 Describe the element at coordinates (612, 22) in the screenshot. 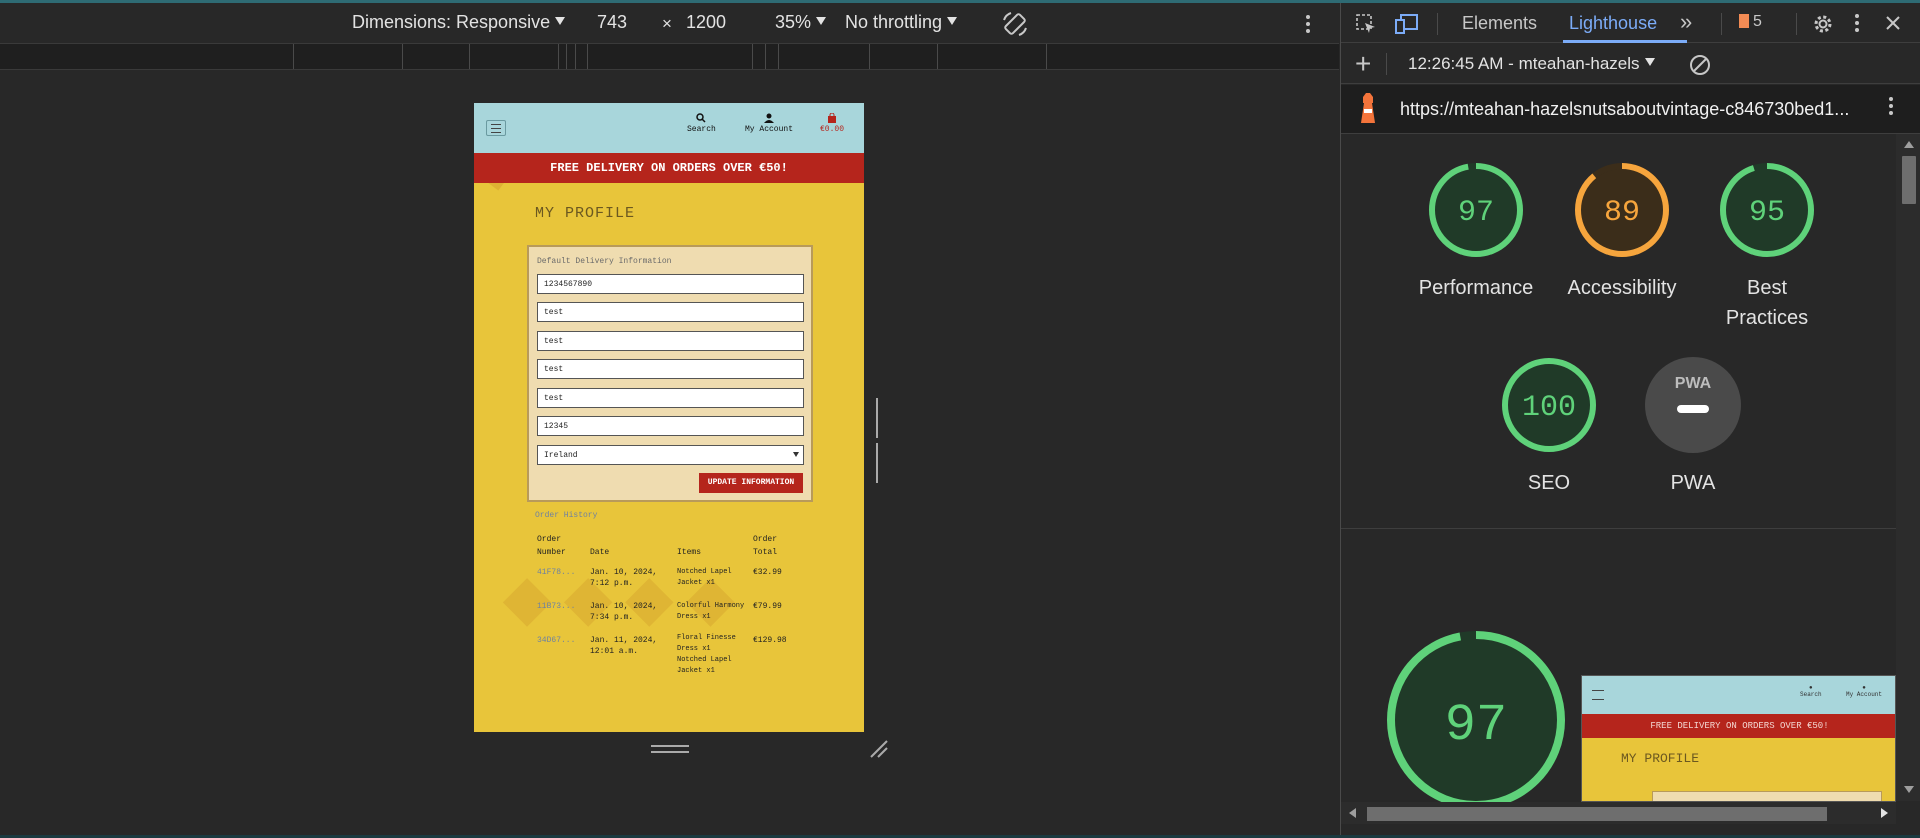

I see `width-input: 743` at that location.